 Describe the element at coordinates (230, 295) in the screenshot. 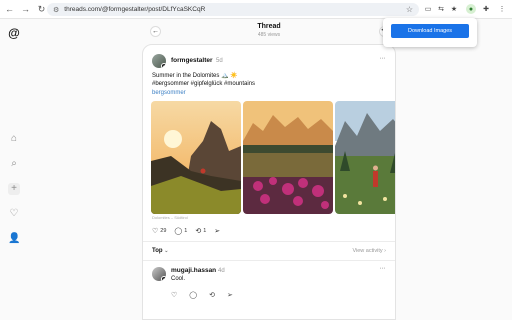

I see `reply-send-icon: ➢` at that location.